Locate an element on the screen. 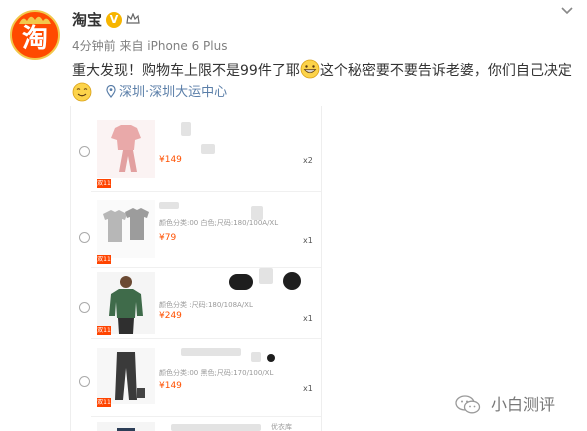 This screenshot has width=587, height=431. avatar: 淘 is located at coordinates (35, 35).